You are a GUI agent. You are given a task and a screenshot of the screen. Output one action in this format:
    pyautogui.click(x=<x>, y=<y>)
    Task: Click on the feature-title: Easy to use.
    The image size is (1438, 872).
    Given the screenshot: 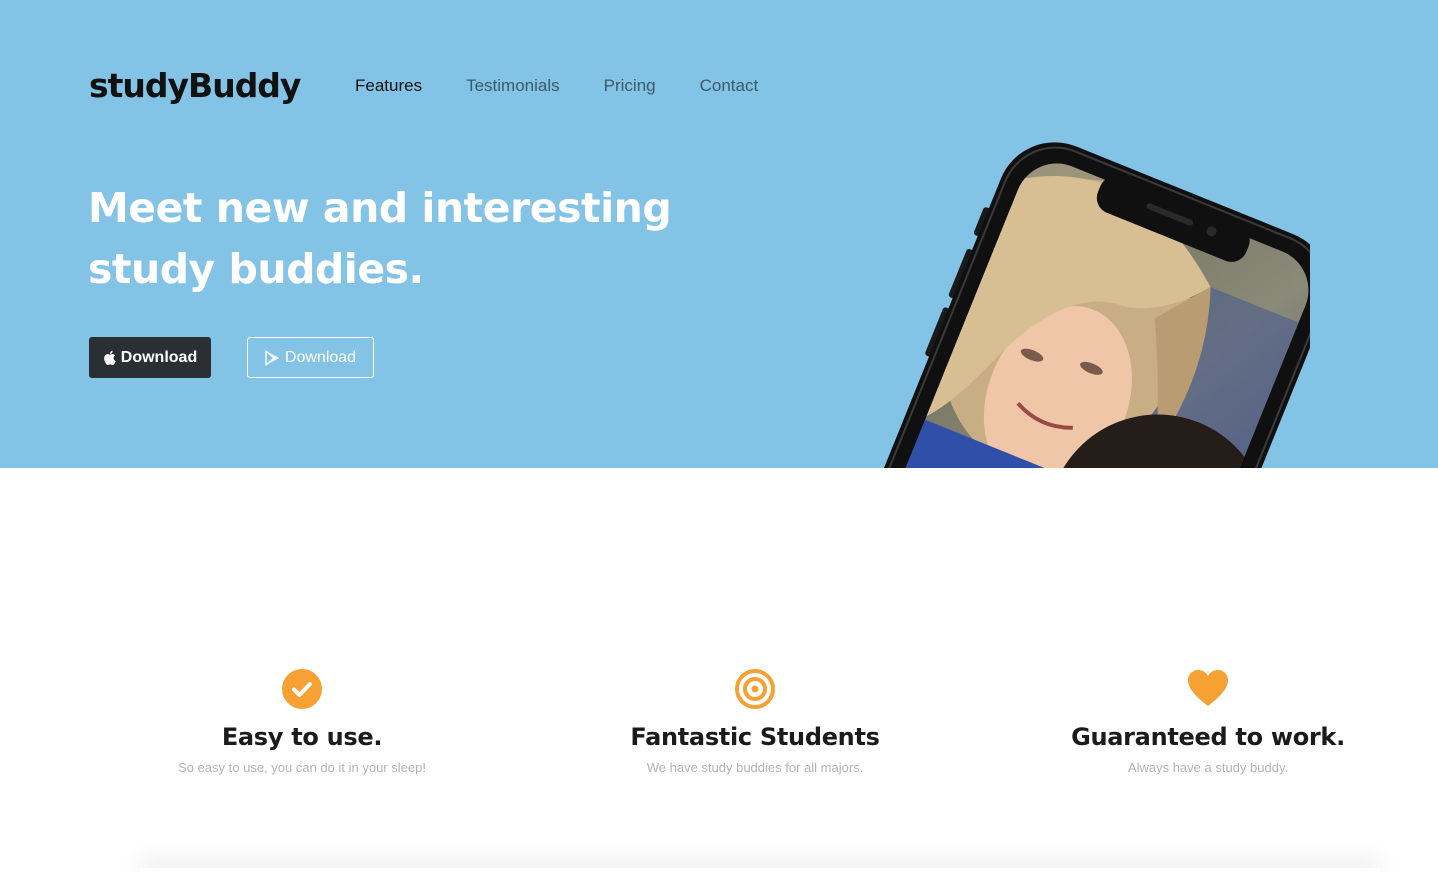 What is the action you would take?
    pyautogui.click(x=302, y=737)
    